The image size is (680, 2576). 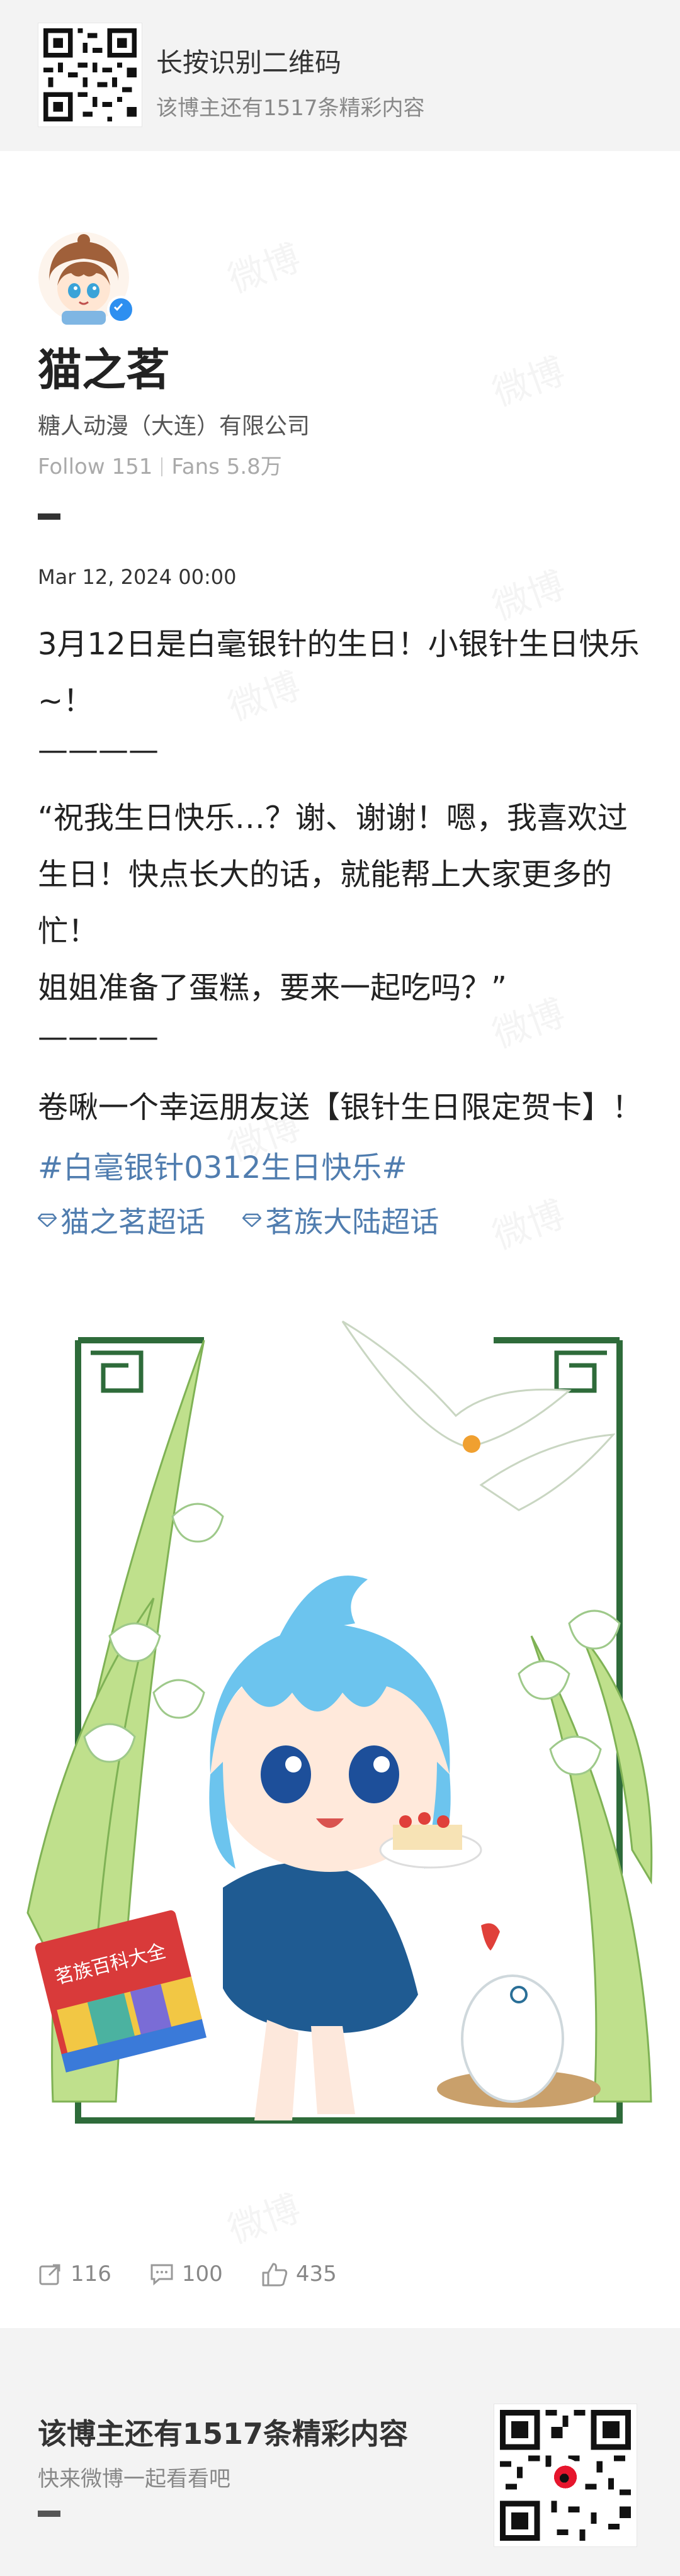 What do you see at coordinates (134, 2479) in the screenshot?
I see `bottom-banner-subtitle: 快来微博一起看看吧` at bounding box center [134, 2479].